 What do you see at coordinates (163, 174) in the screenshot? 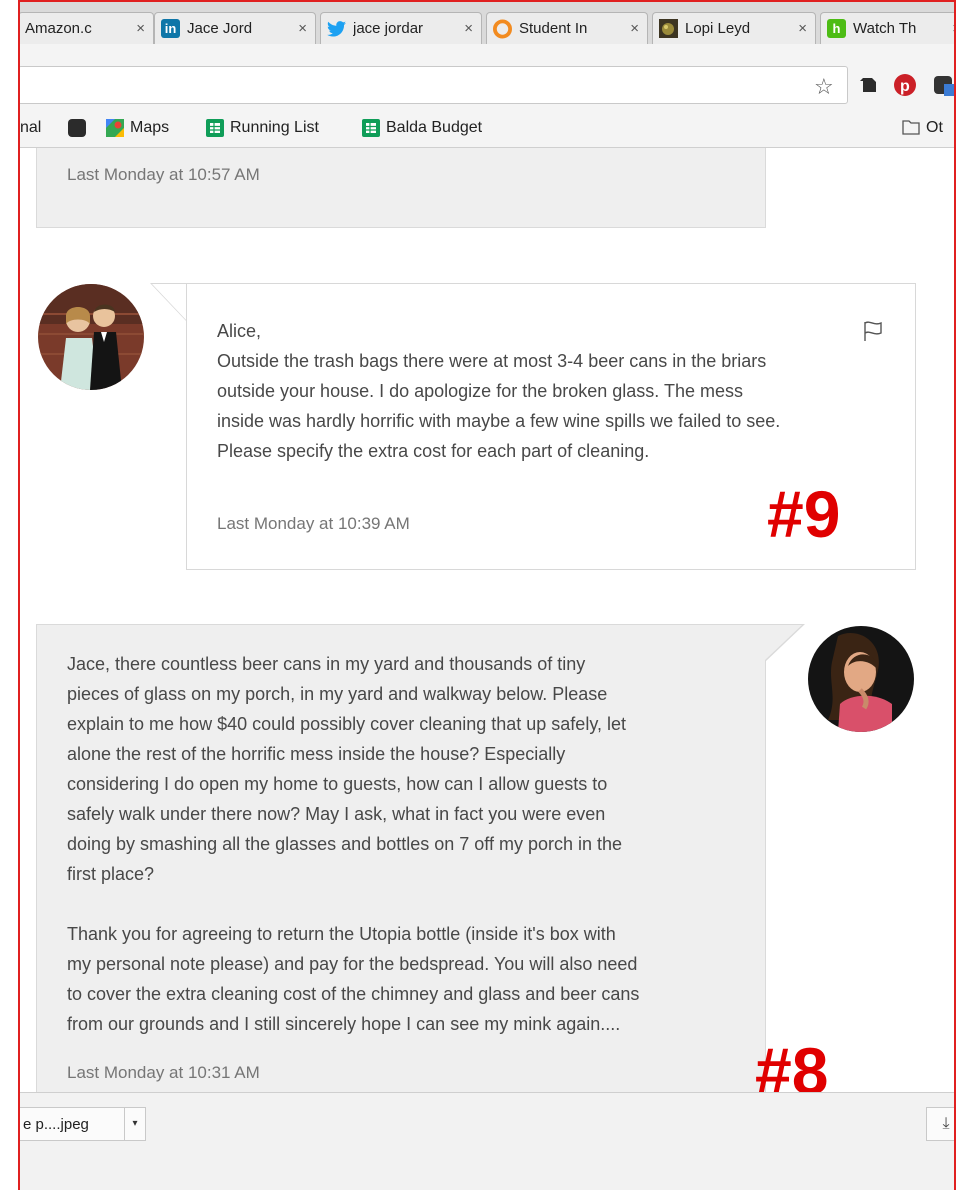
I see `message-timestamp: Last Monday at 10:57 AM` at bounding box center [163, 174].